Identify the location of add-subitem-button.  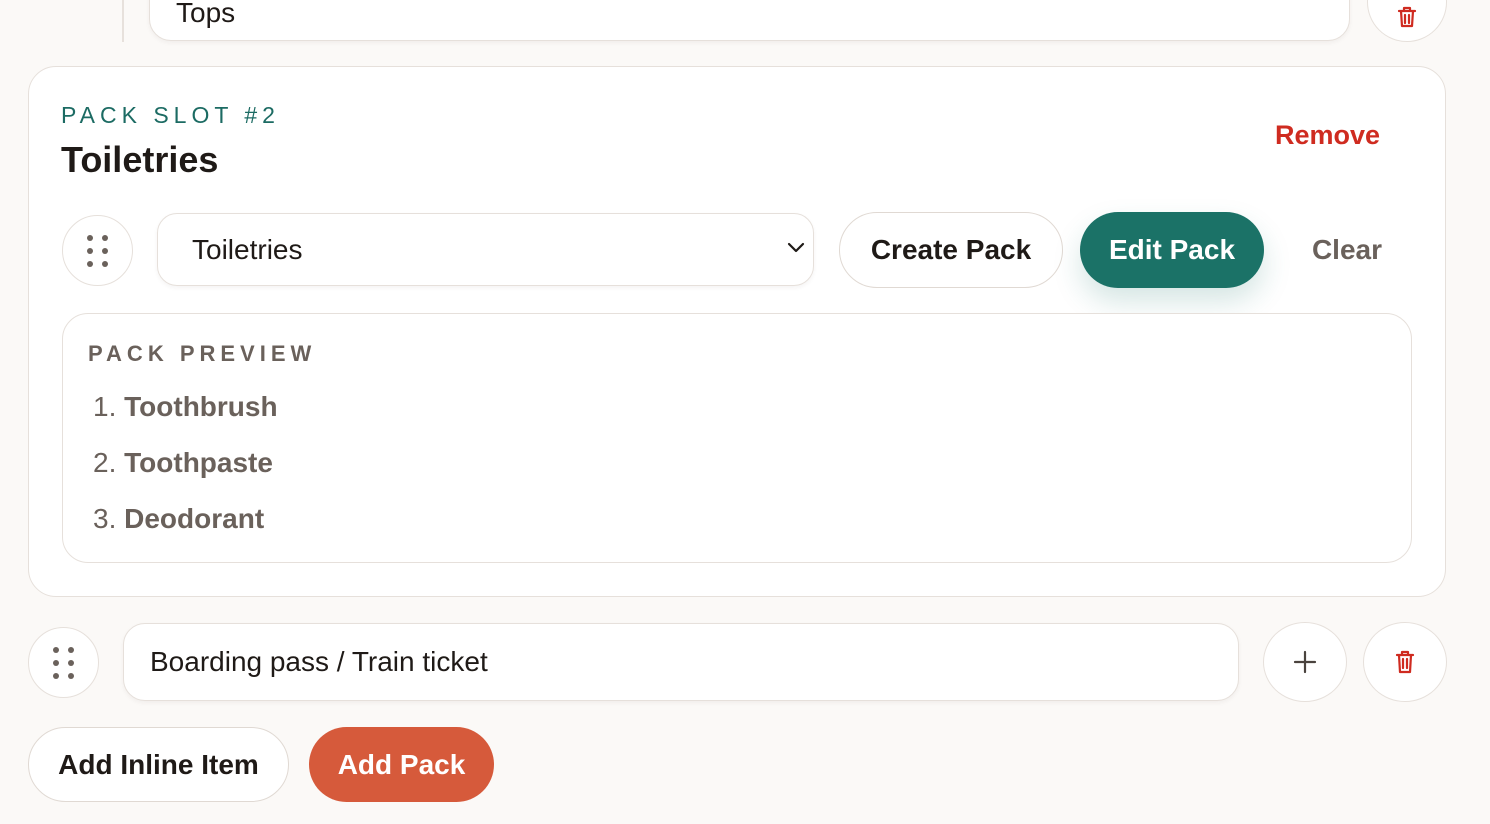
(1305, 662).